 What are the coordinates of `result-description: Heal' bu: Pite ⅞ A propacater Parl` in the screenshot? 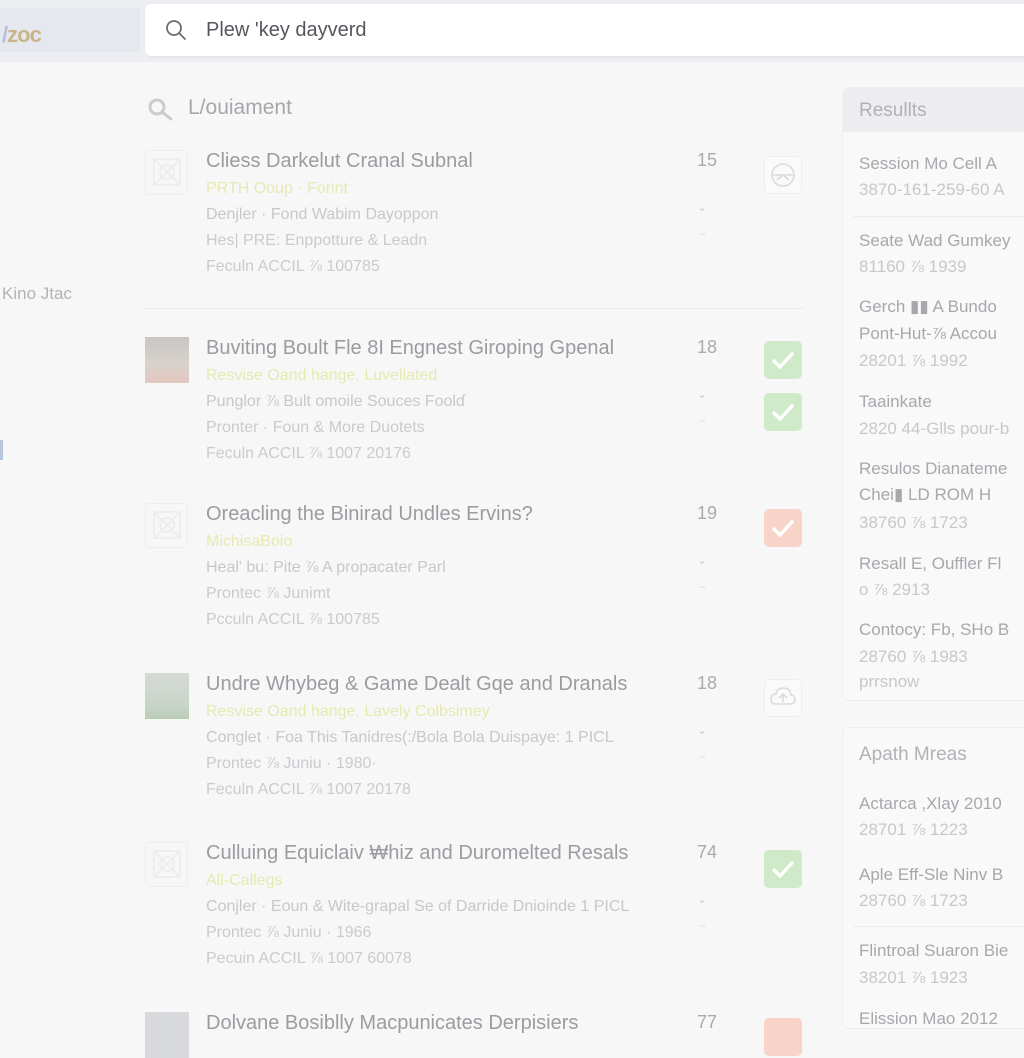 It's located at (326, 567).